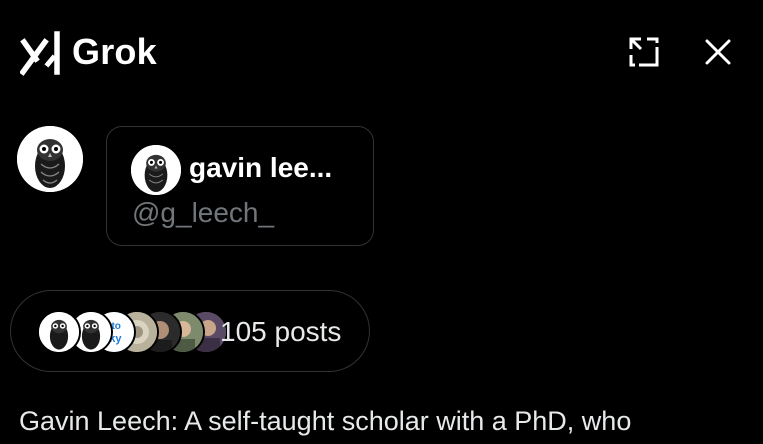  I want to click on expand-icon, so click(644, 52).